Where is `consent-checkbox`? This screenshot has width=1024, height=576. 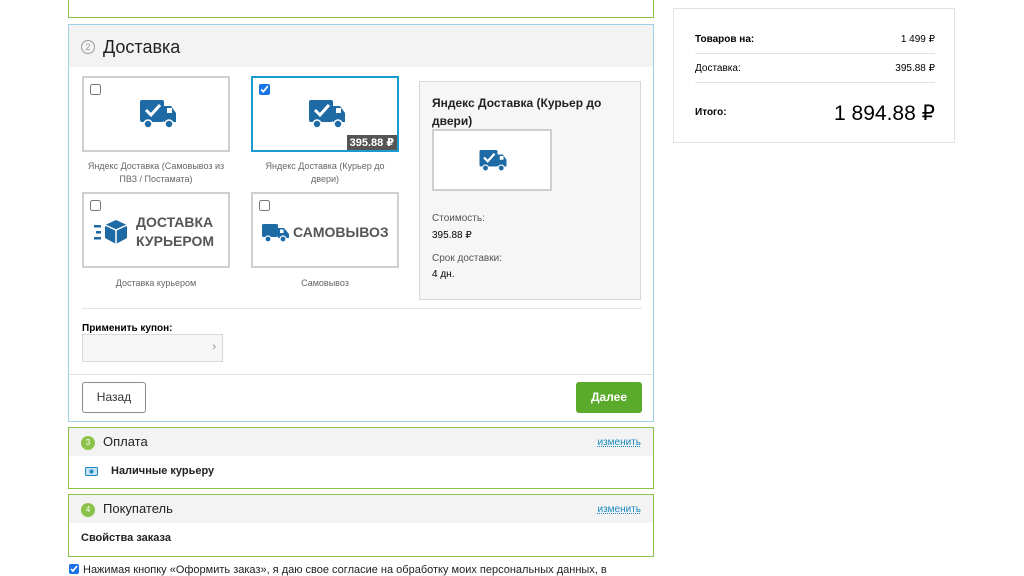 consent-checkbox is located at coordinates (74, 569).